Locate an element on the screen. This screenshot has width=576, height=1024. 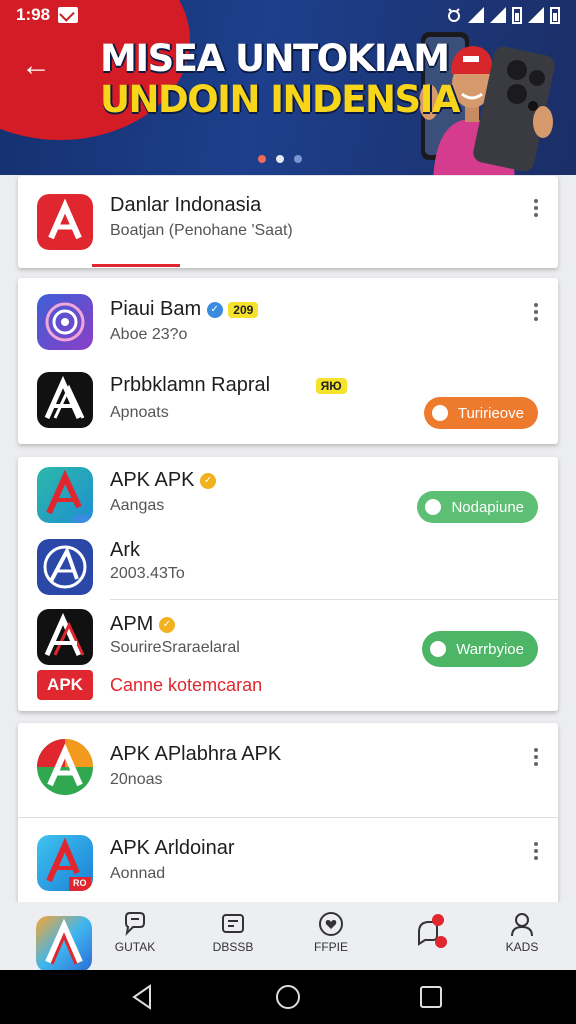
version-tag: 209 is located at coordinates (243, 309).